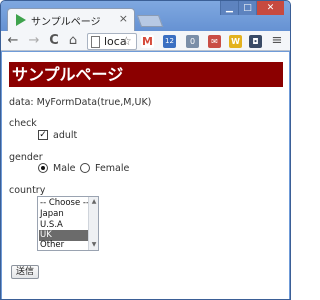  Describe the element at coordinates (54, 41) in the screenshot. I see `reload-icon: C` at that location.